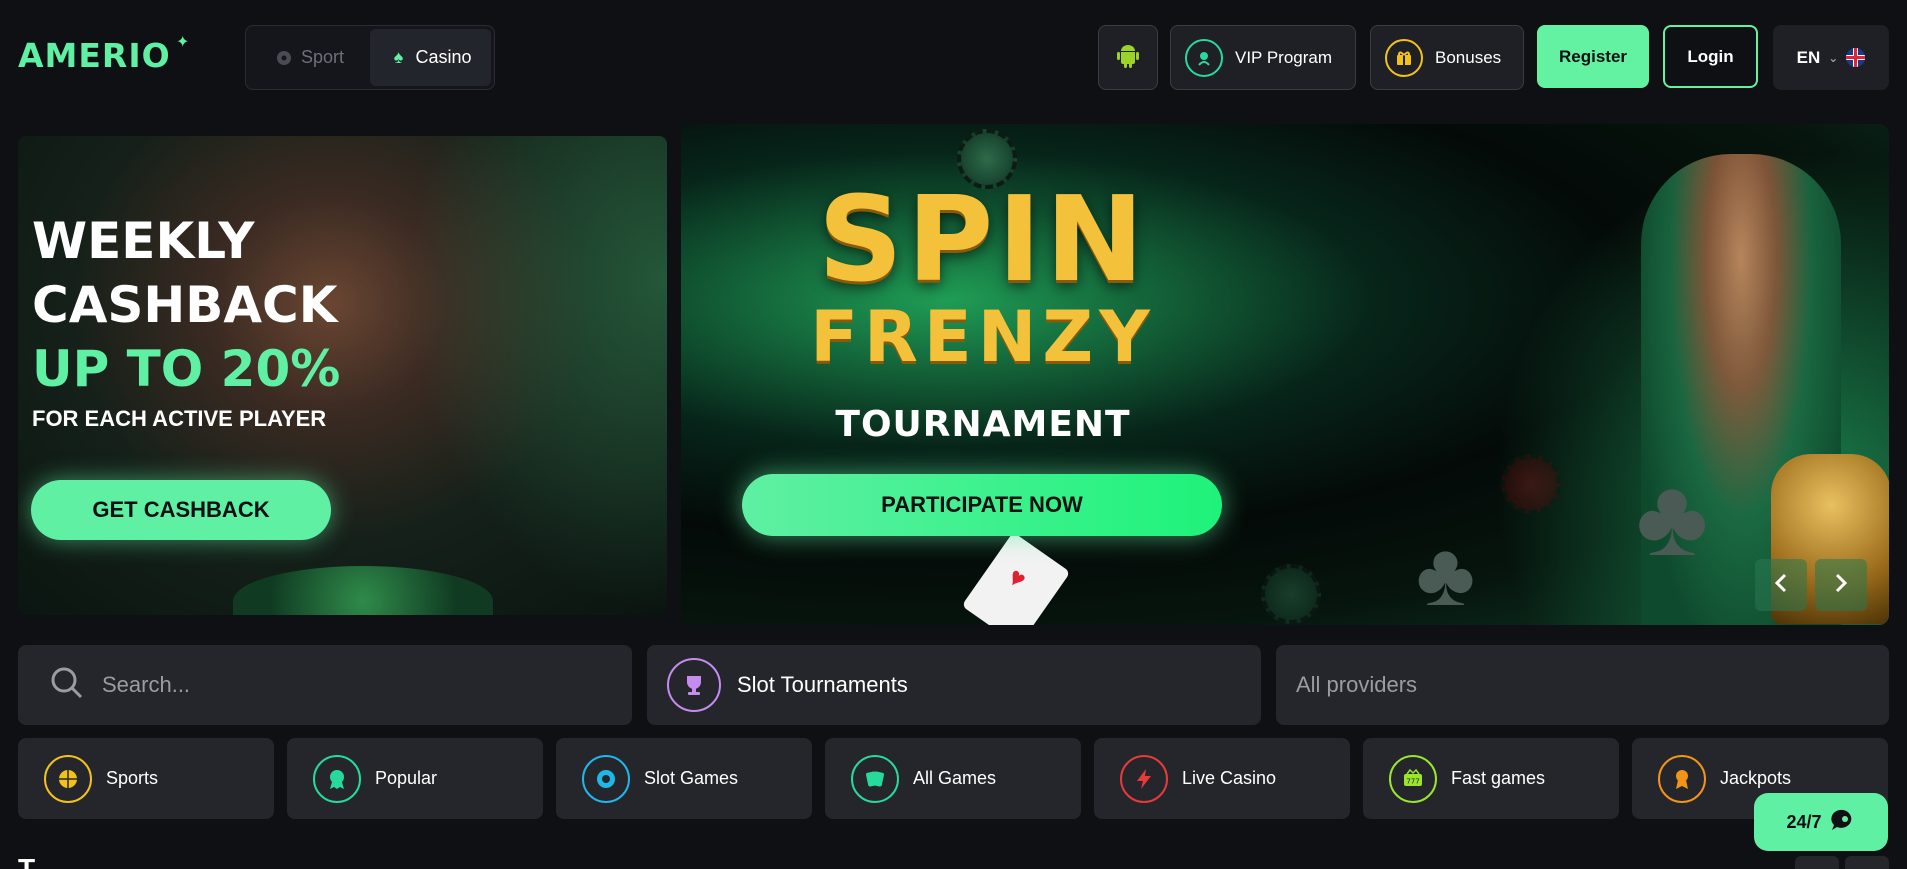  Describe the element at coordinates (1843, 822) in the screenshot. I see `chat-bubble-icon` at that location.